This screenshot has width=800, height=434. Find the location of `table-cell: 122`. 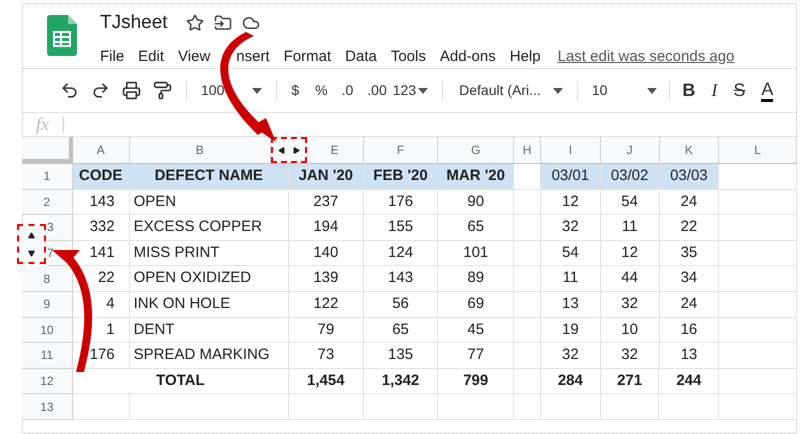

table-cell: 122 is located at coordinates (326, 305).